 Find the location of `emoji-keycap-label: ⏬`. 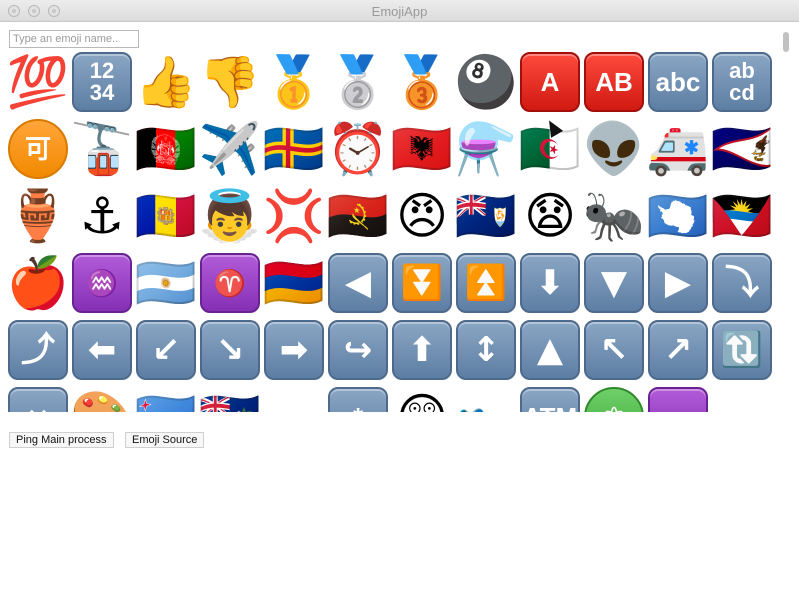

emoji-keycap-label: ⏬ is located at coordinates (422, 282).